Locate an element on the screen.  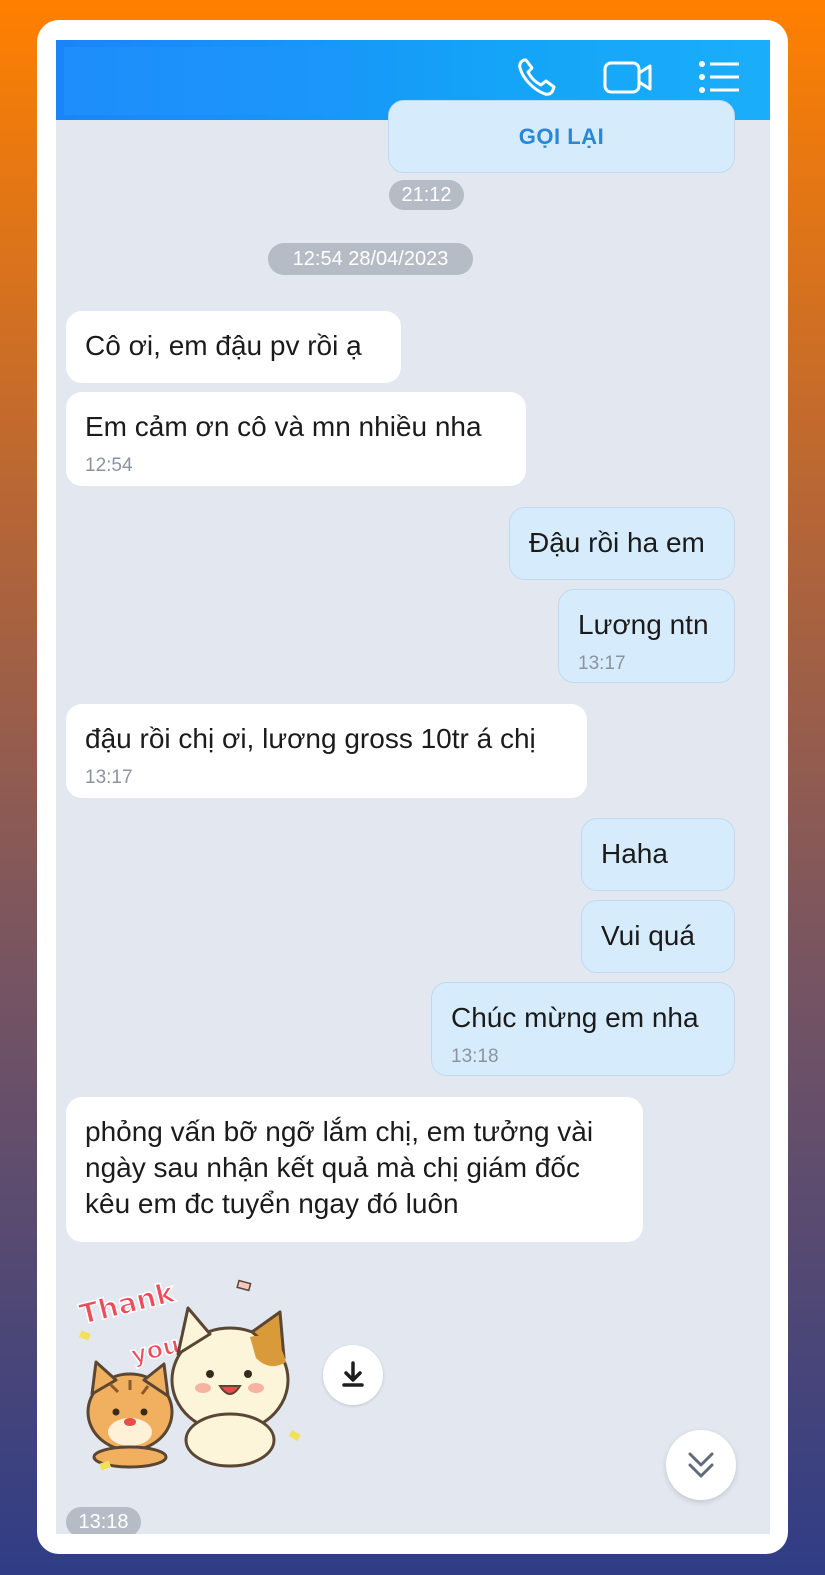
message-text-line: phỏng vấn bỡ ngỡ lắm chị, em tưởng vài is located at coordinates (339, 1131).